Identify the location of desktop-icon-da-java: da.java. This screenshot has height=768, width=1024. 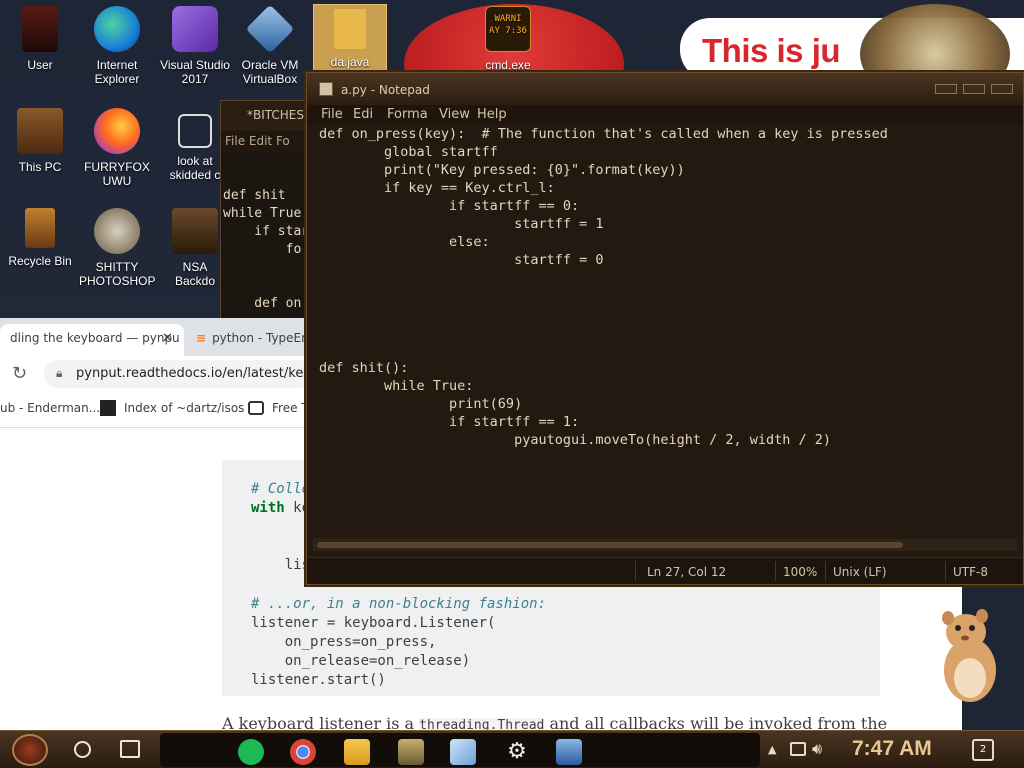
(350, 39).